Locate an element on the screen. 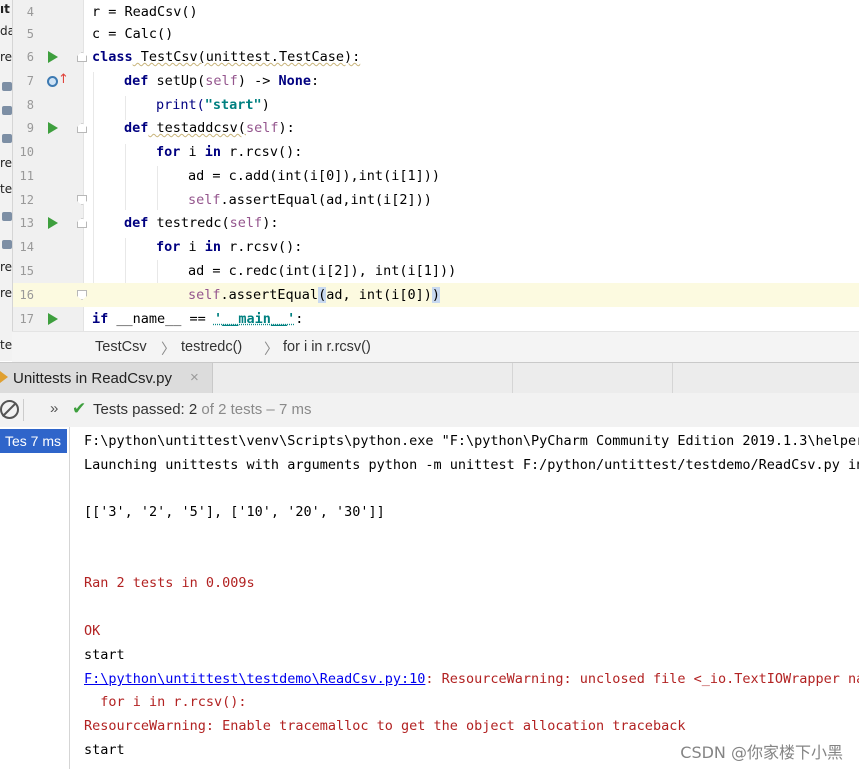 This screenshot has height=769, width=859. code-line: 6 class TestCsv(unittest.TestCase): is located at coordinates (429, 57).